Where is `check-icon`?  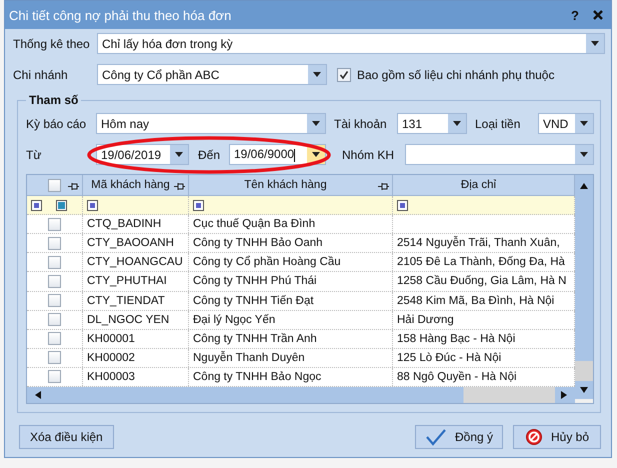 check-icon is located at coordinates (435, 437).